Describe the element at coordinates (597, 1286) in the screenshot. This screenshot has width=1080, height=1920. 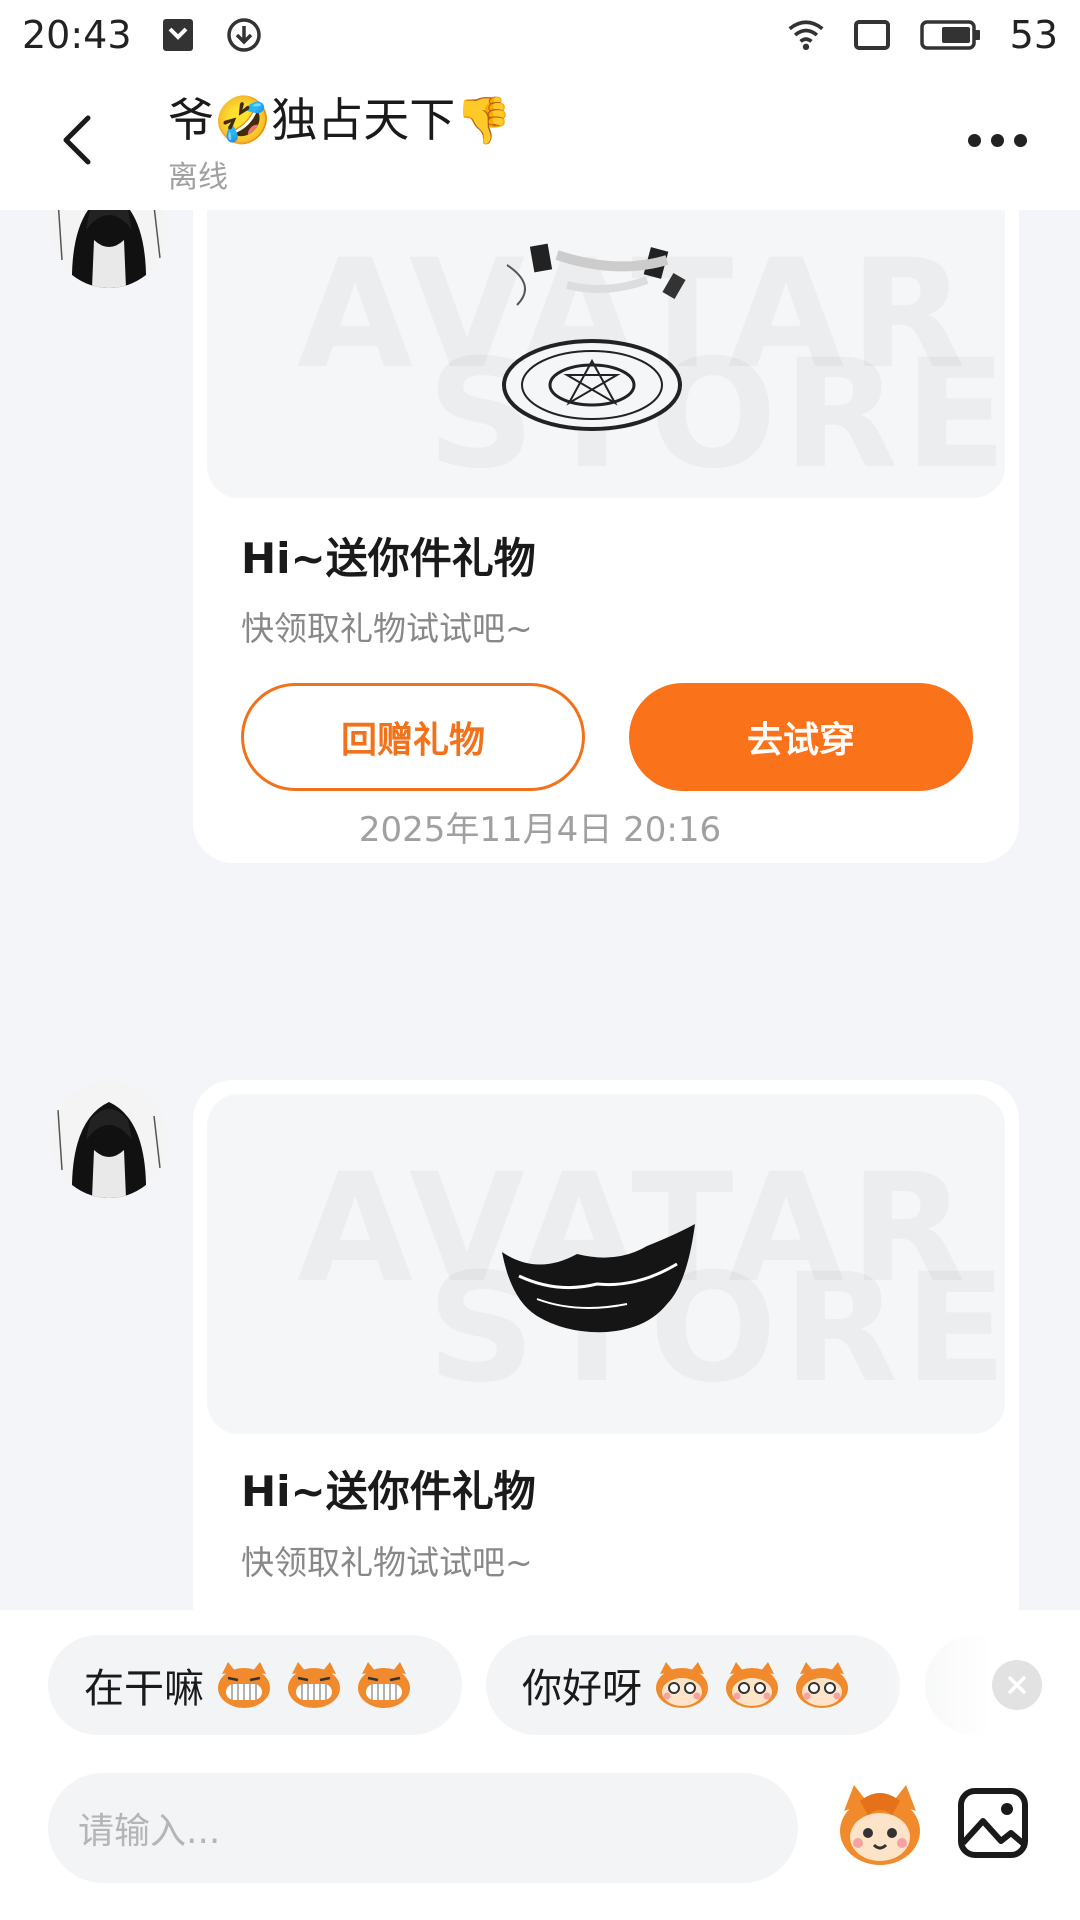
I see `teeth-grin-item-icon` at that location.